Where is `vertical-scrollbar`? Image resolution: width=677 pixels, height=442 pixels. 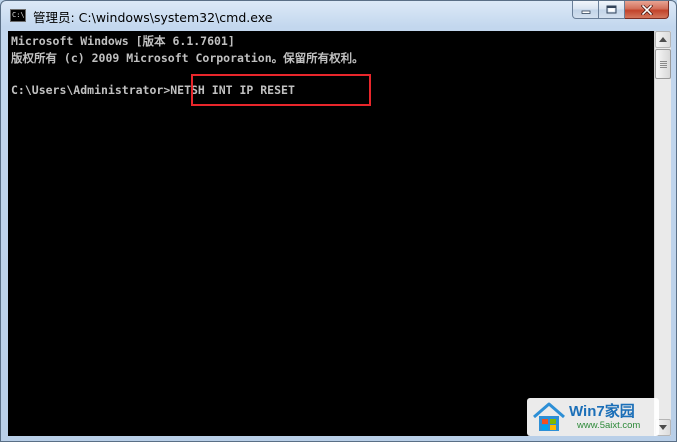
vertical-scrollbar is located at coordinates (662, 233).